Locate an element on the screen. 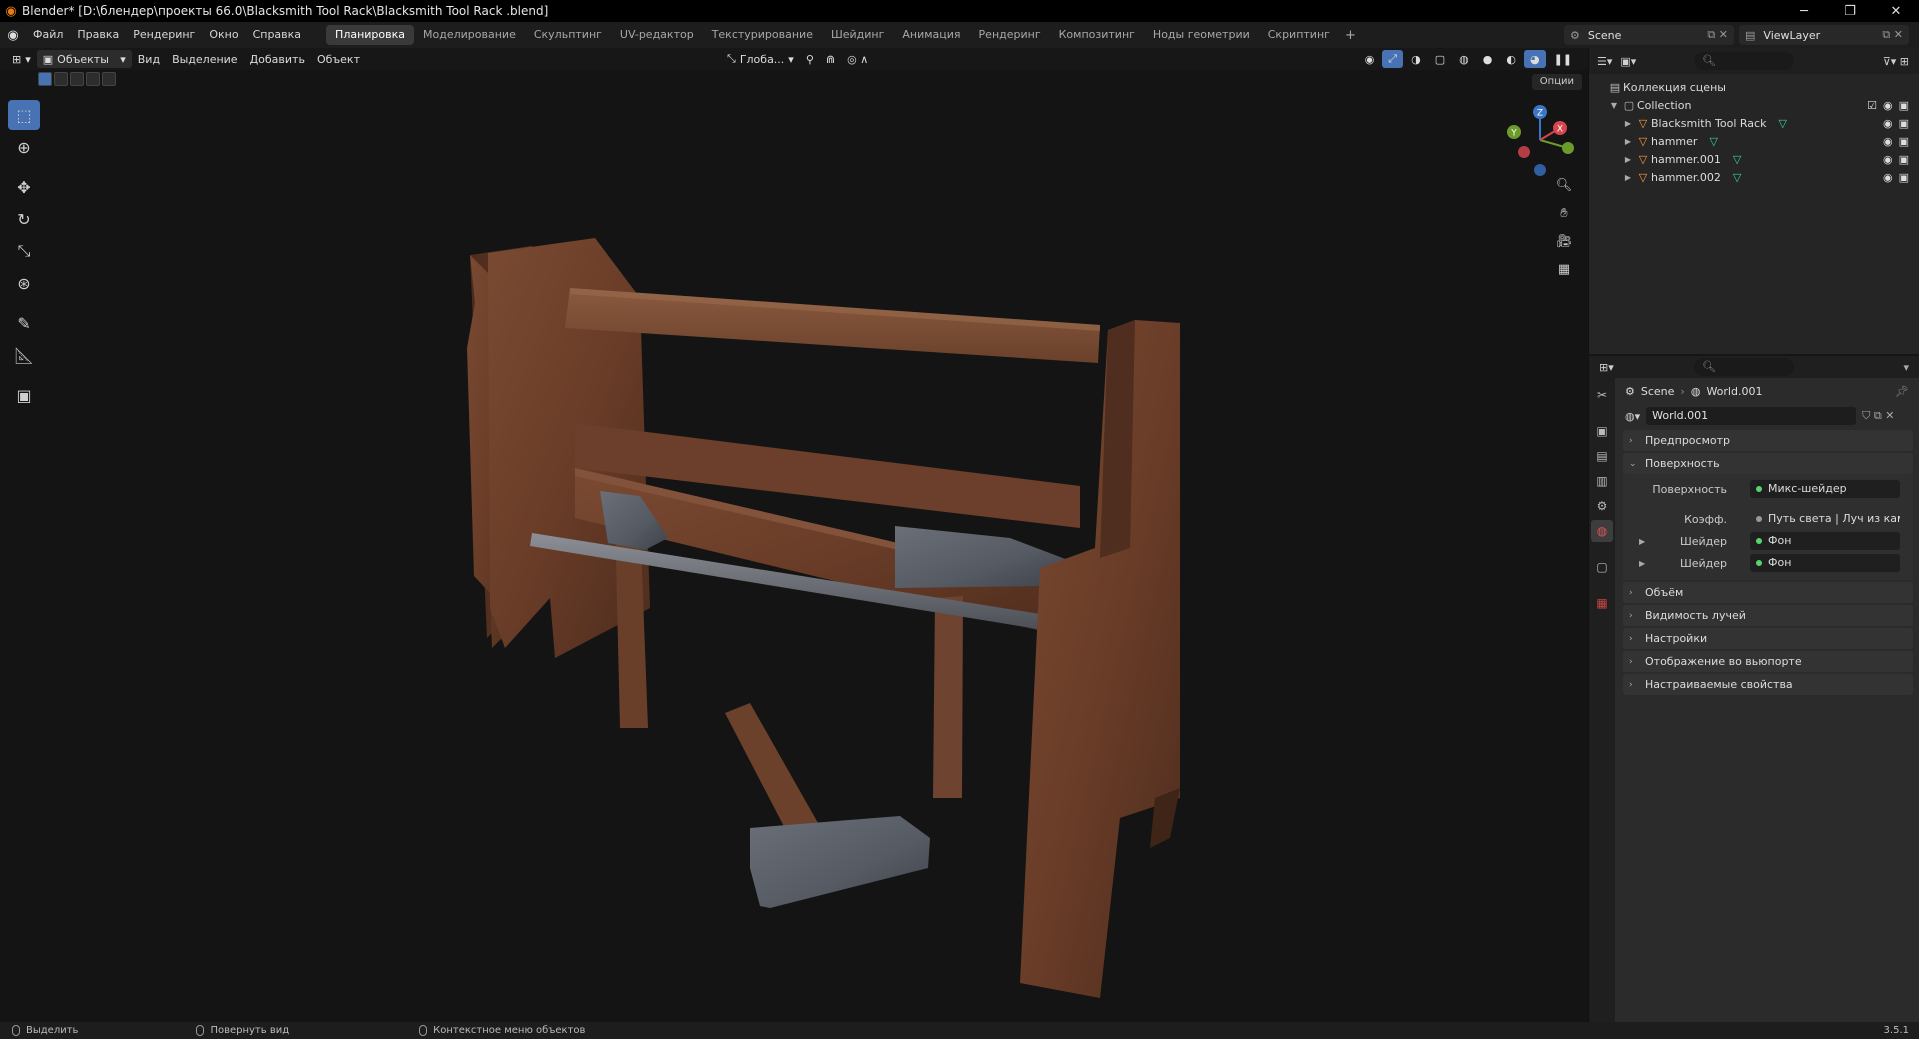  scene-tab-icon: ⚙ is located at coordinates (1602, 506).